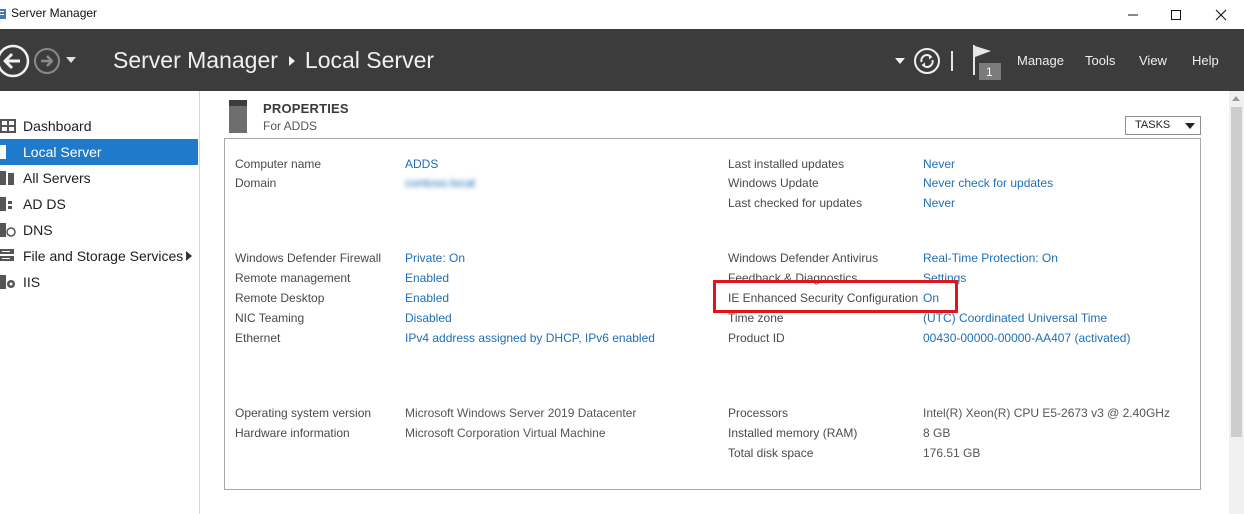  Describe the element at coordinates (195, 60) in the screenshot. I see `breadcrumb-root: Server Manager` at that location.